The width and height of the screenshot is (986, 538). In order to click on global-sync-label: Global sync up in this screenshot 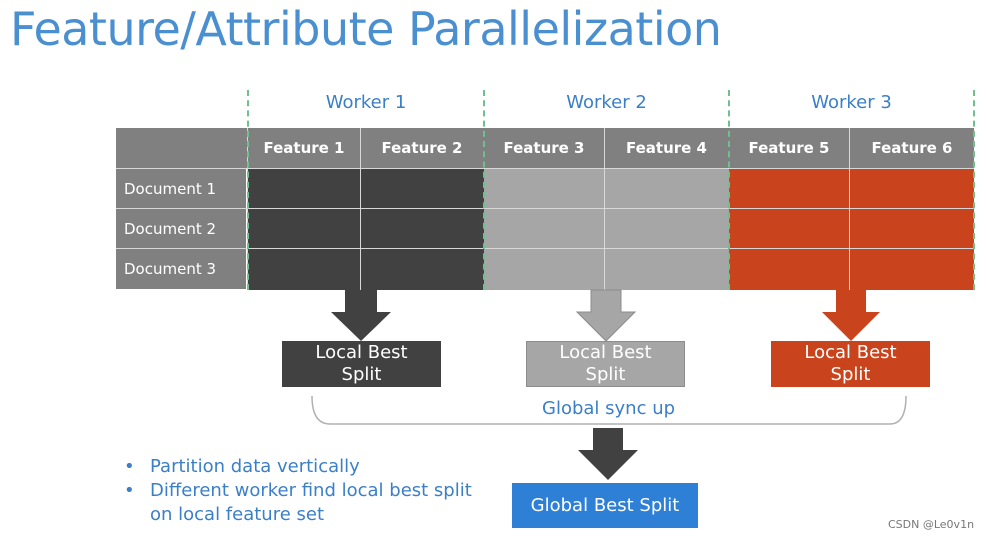, I will do `click(609, 408)`.